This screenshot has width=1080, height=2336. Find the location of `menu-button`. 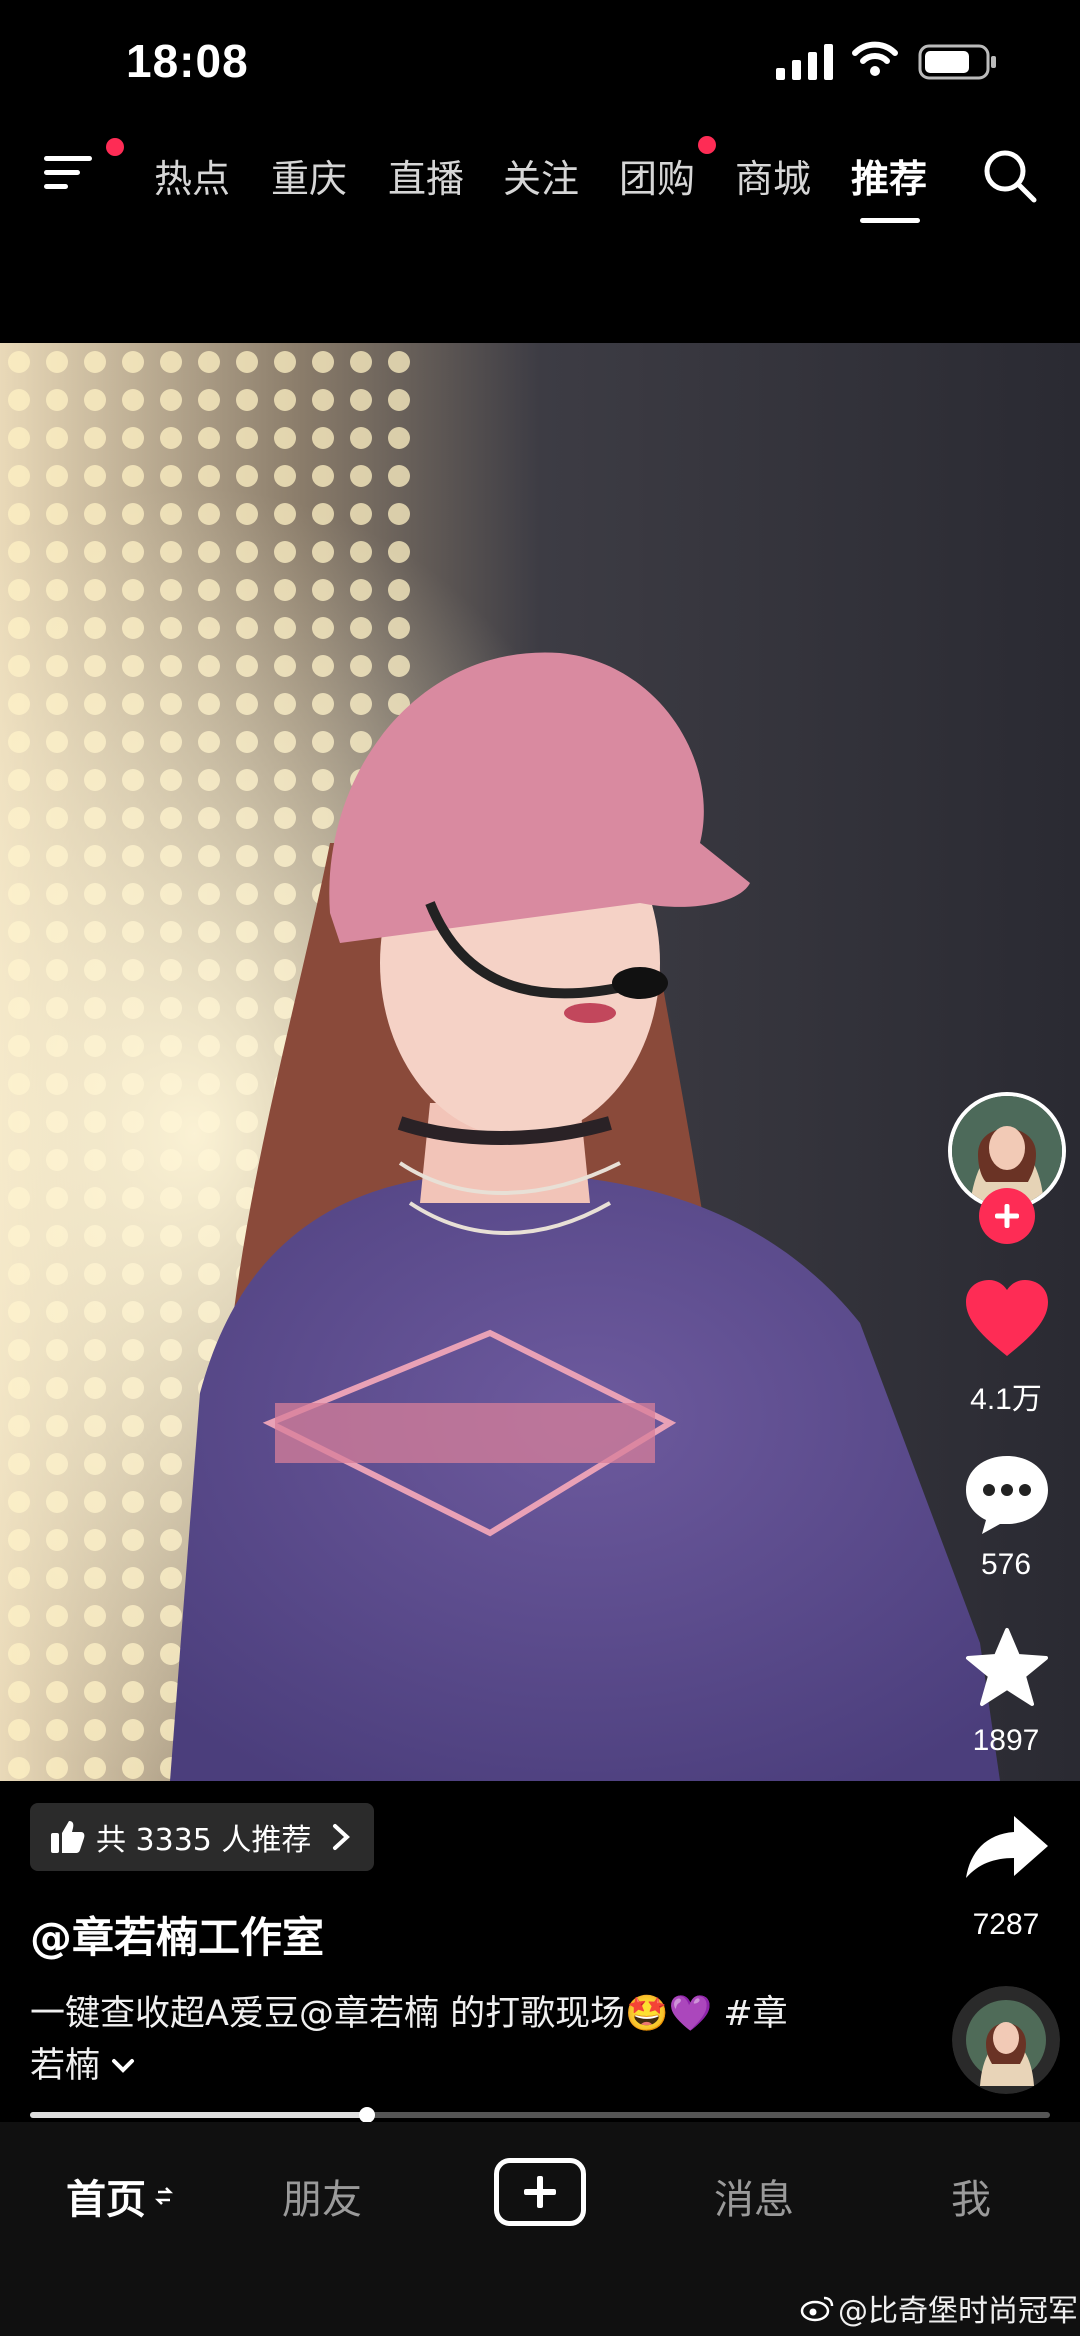

menu-button is located at coordinates (82, 169).